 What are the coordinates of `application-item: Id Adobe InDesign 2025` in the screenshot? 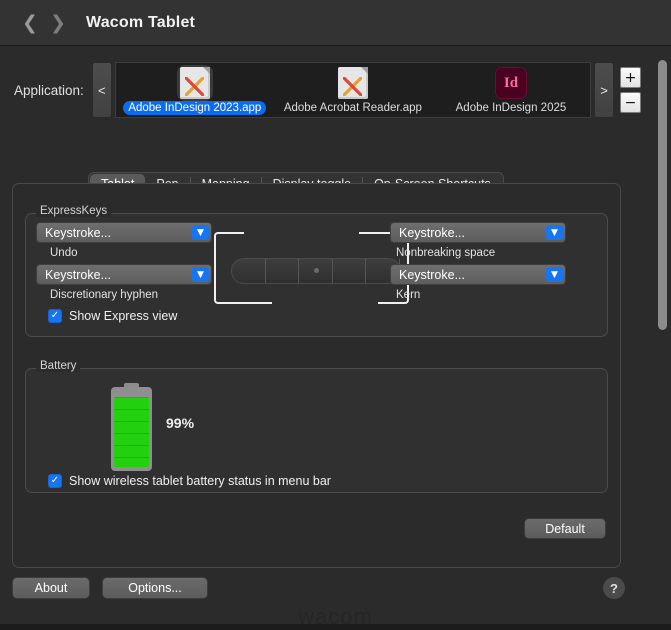 It's located at (511, 92).